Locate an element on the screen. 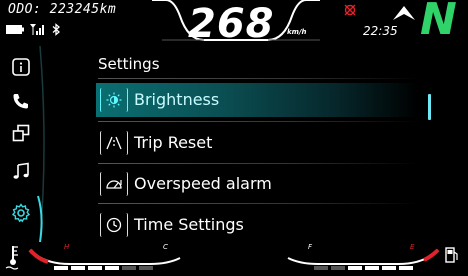 The width and height of the screenshot is (468, 276). gear-indicator: N is located at coordinates (438, 22).